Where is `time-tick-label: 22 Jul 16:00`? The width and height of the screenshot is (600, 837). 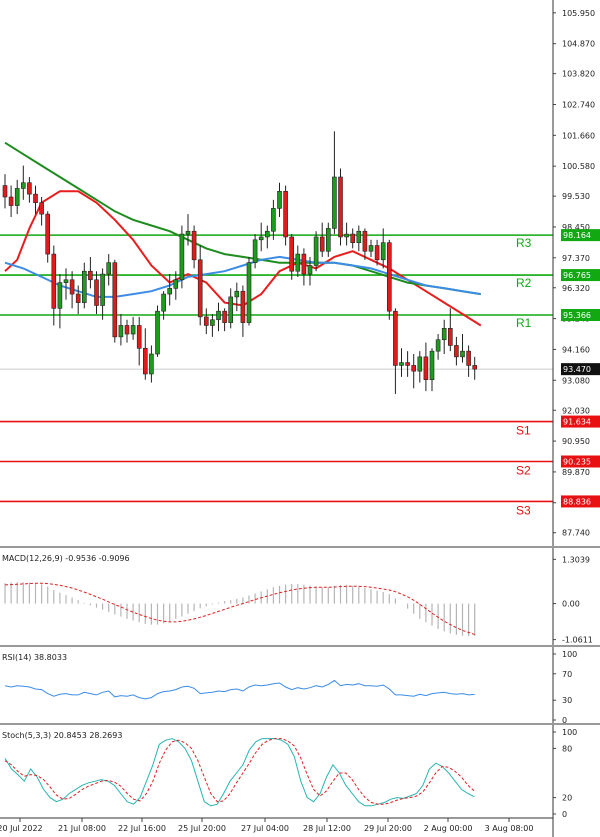 time-tick-label: 22 Jul 16:00 is located at coordinates (142, 828).